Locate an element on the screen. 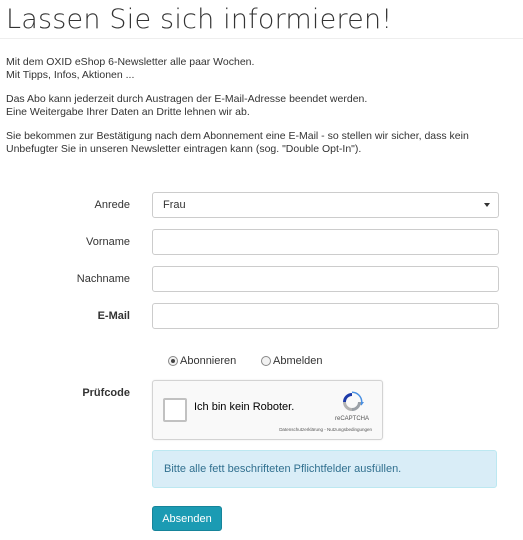 Image resolution: width=523 pixels, height=540 pixels. recaptcha-logo-icon is located at coordinates (353, 401).